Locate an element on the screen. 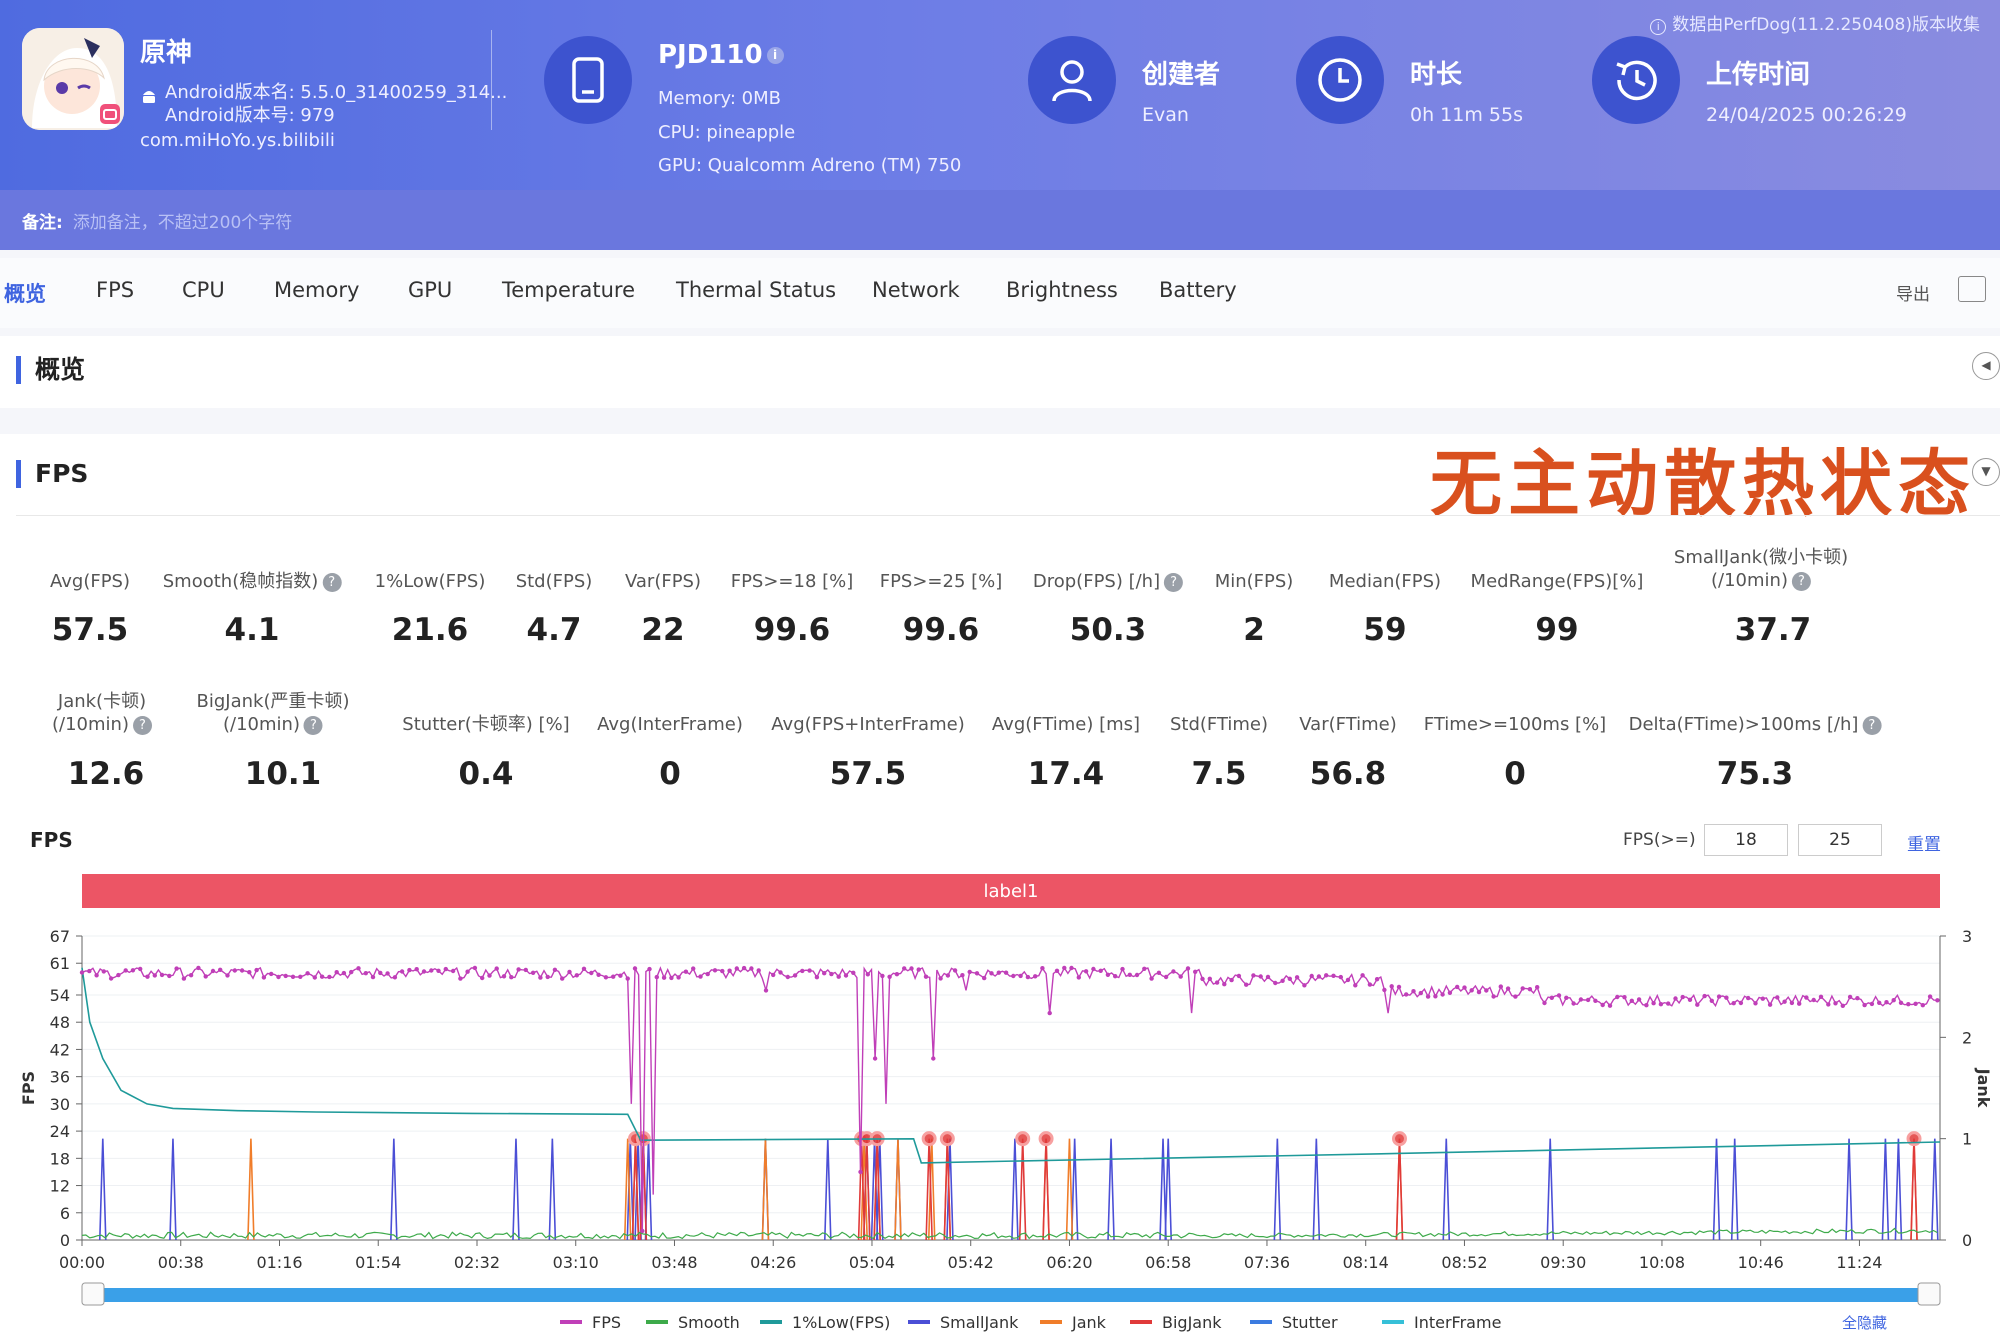 The width and height of the screenshot is (2000, 1344). legend-item: FPS is located at coordinates (606, 1322).